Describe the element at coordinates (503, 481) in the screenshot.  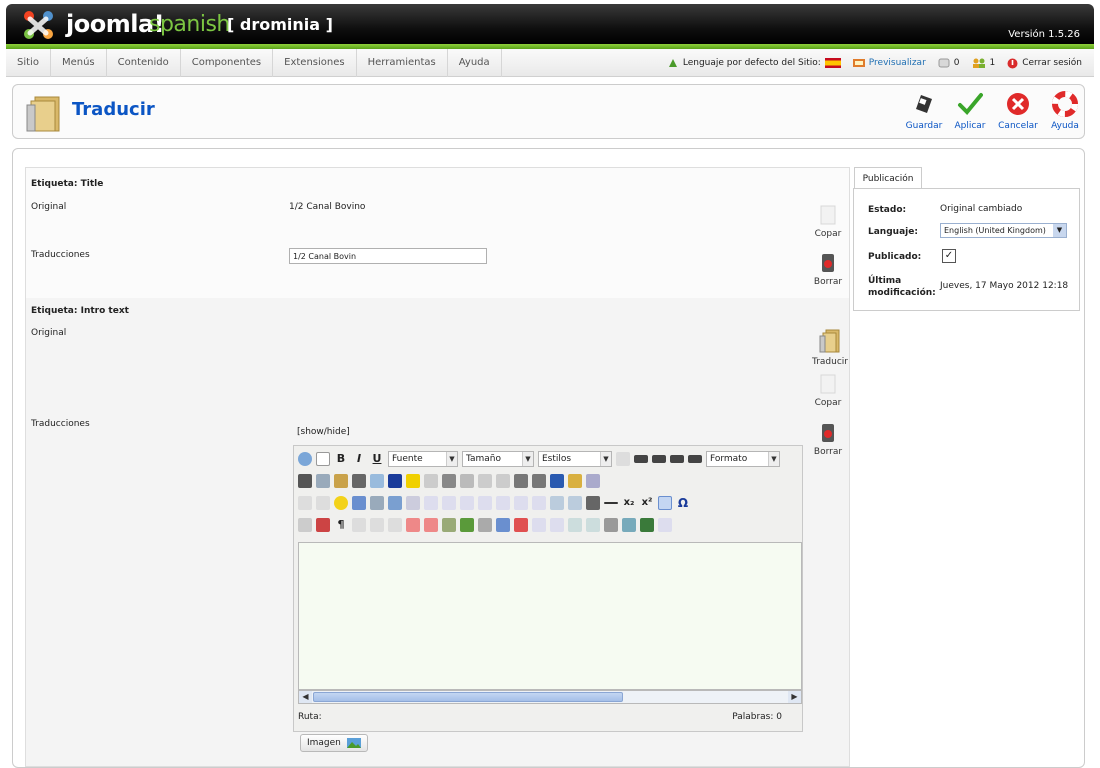
I see `redo-icon` at that location.